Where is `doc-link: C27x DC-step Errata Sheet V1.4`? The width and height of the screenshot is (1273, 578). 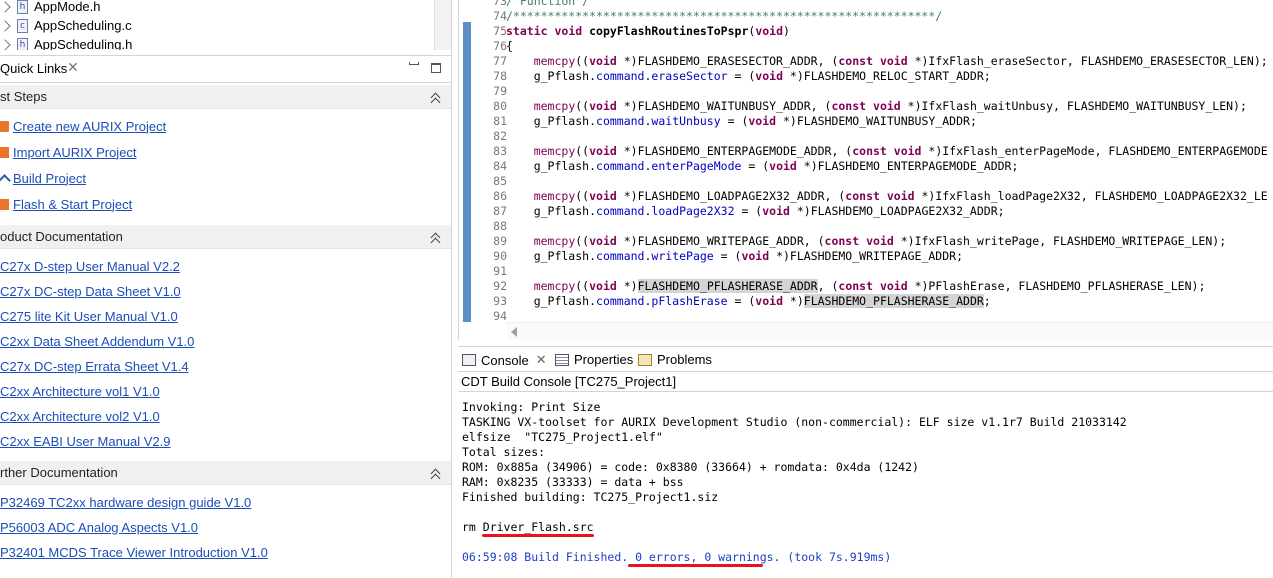
doc-link: C27x DC-step Errata Sheet V1.4 is located at coordinates (94, 366).